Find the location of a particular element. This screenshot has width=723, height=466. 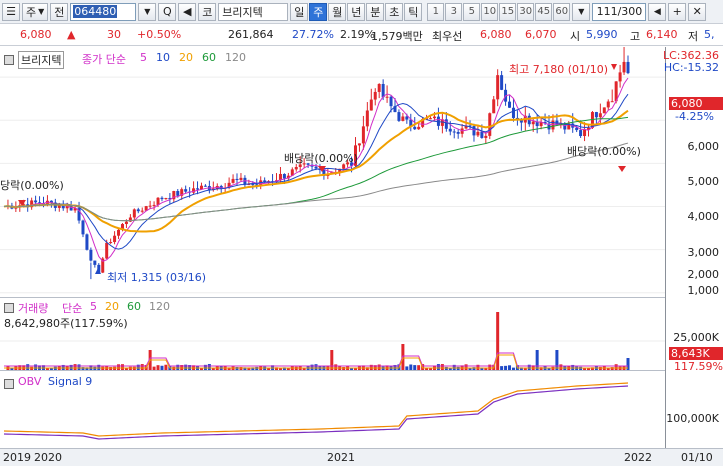

volume-ma-legend-item: 60 is located at coordinates (134, 306).